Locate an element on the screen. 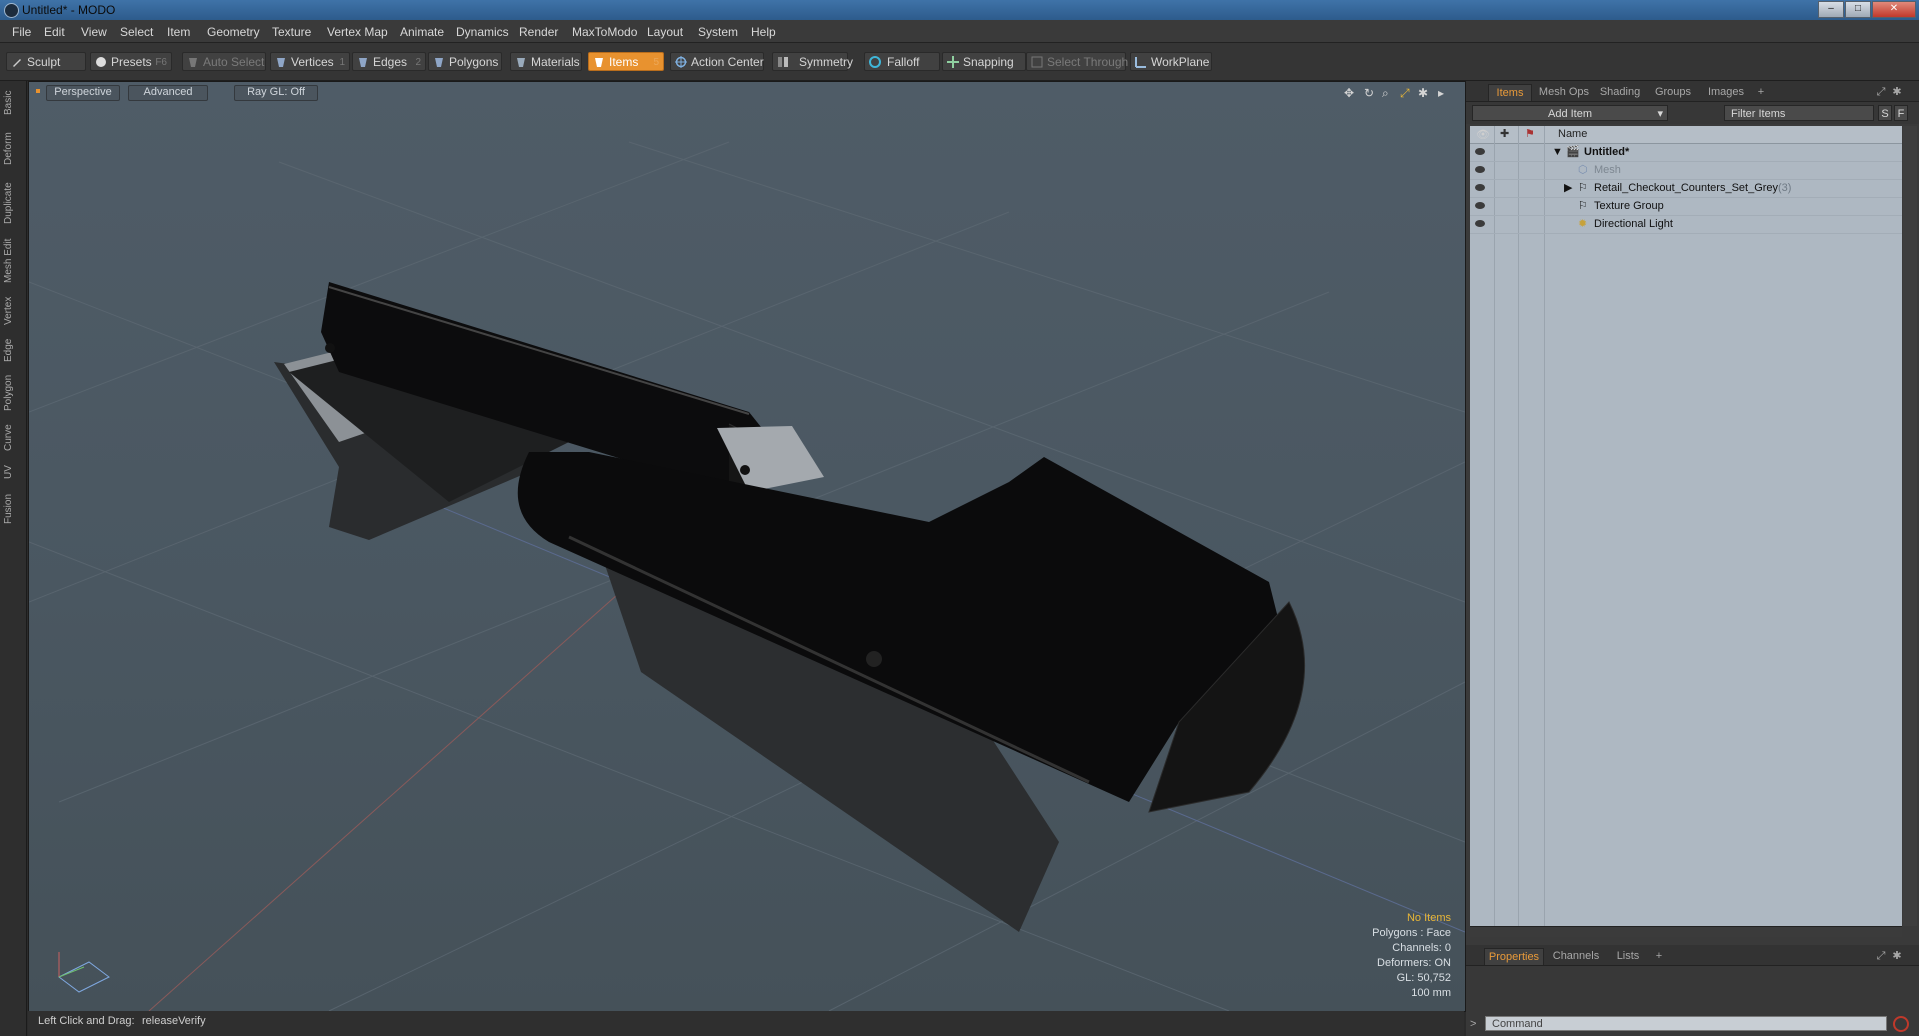  tab-channels: Channels is located at coordinates (1576, 956).